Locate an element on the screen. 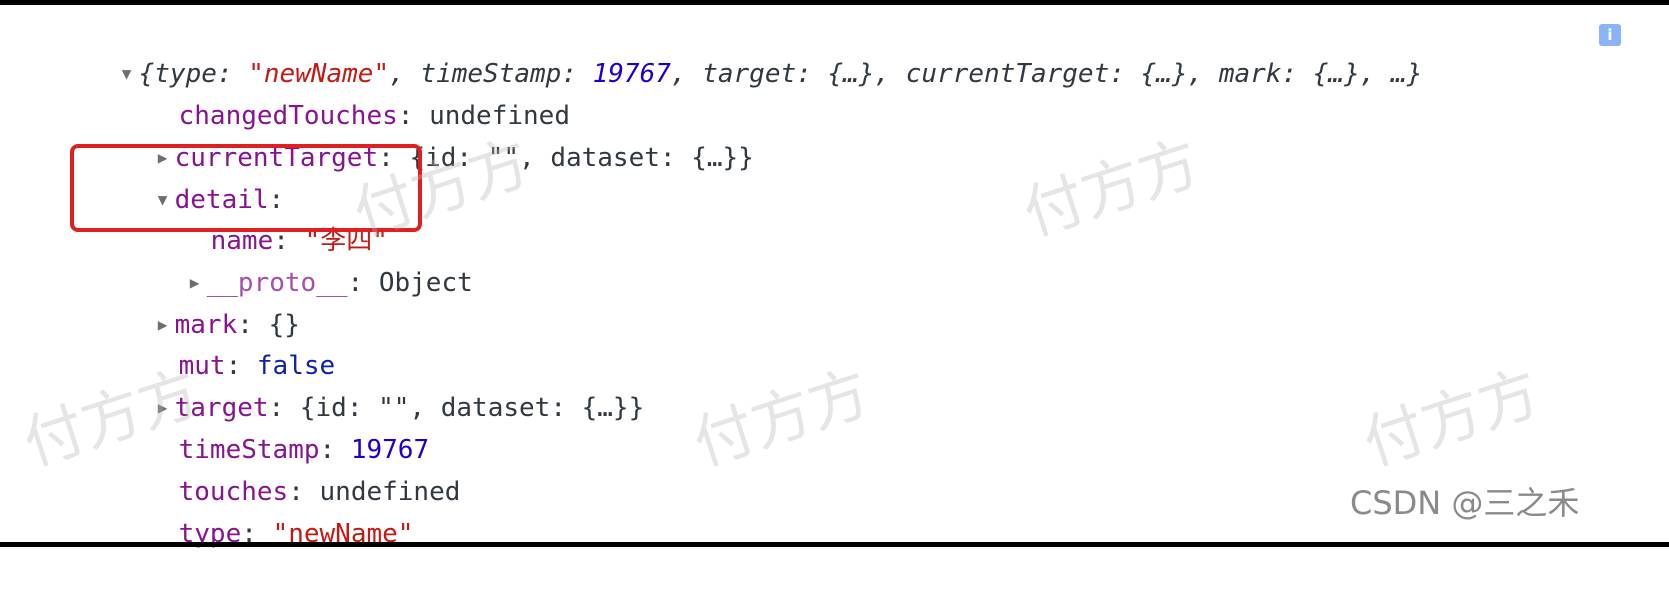 The width and height of the screenshot is (1669, 594). info-icon: i is located at coordinates (1610, 35).